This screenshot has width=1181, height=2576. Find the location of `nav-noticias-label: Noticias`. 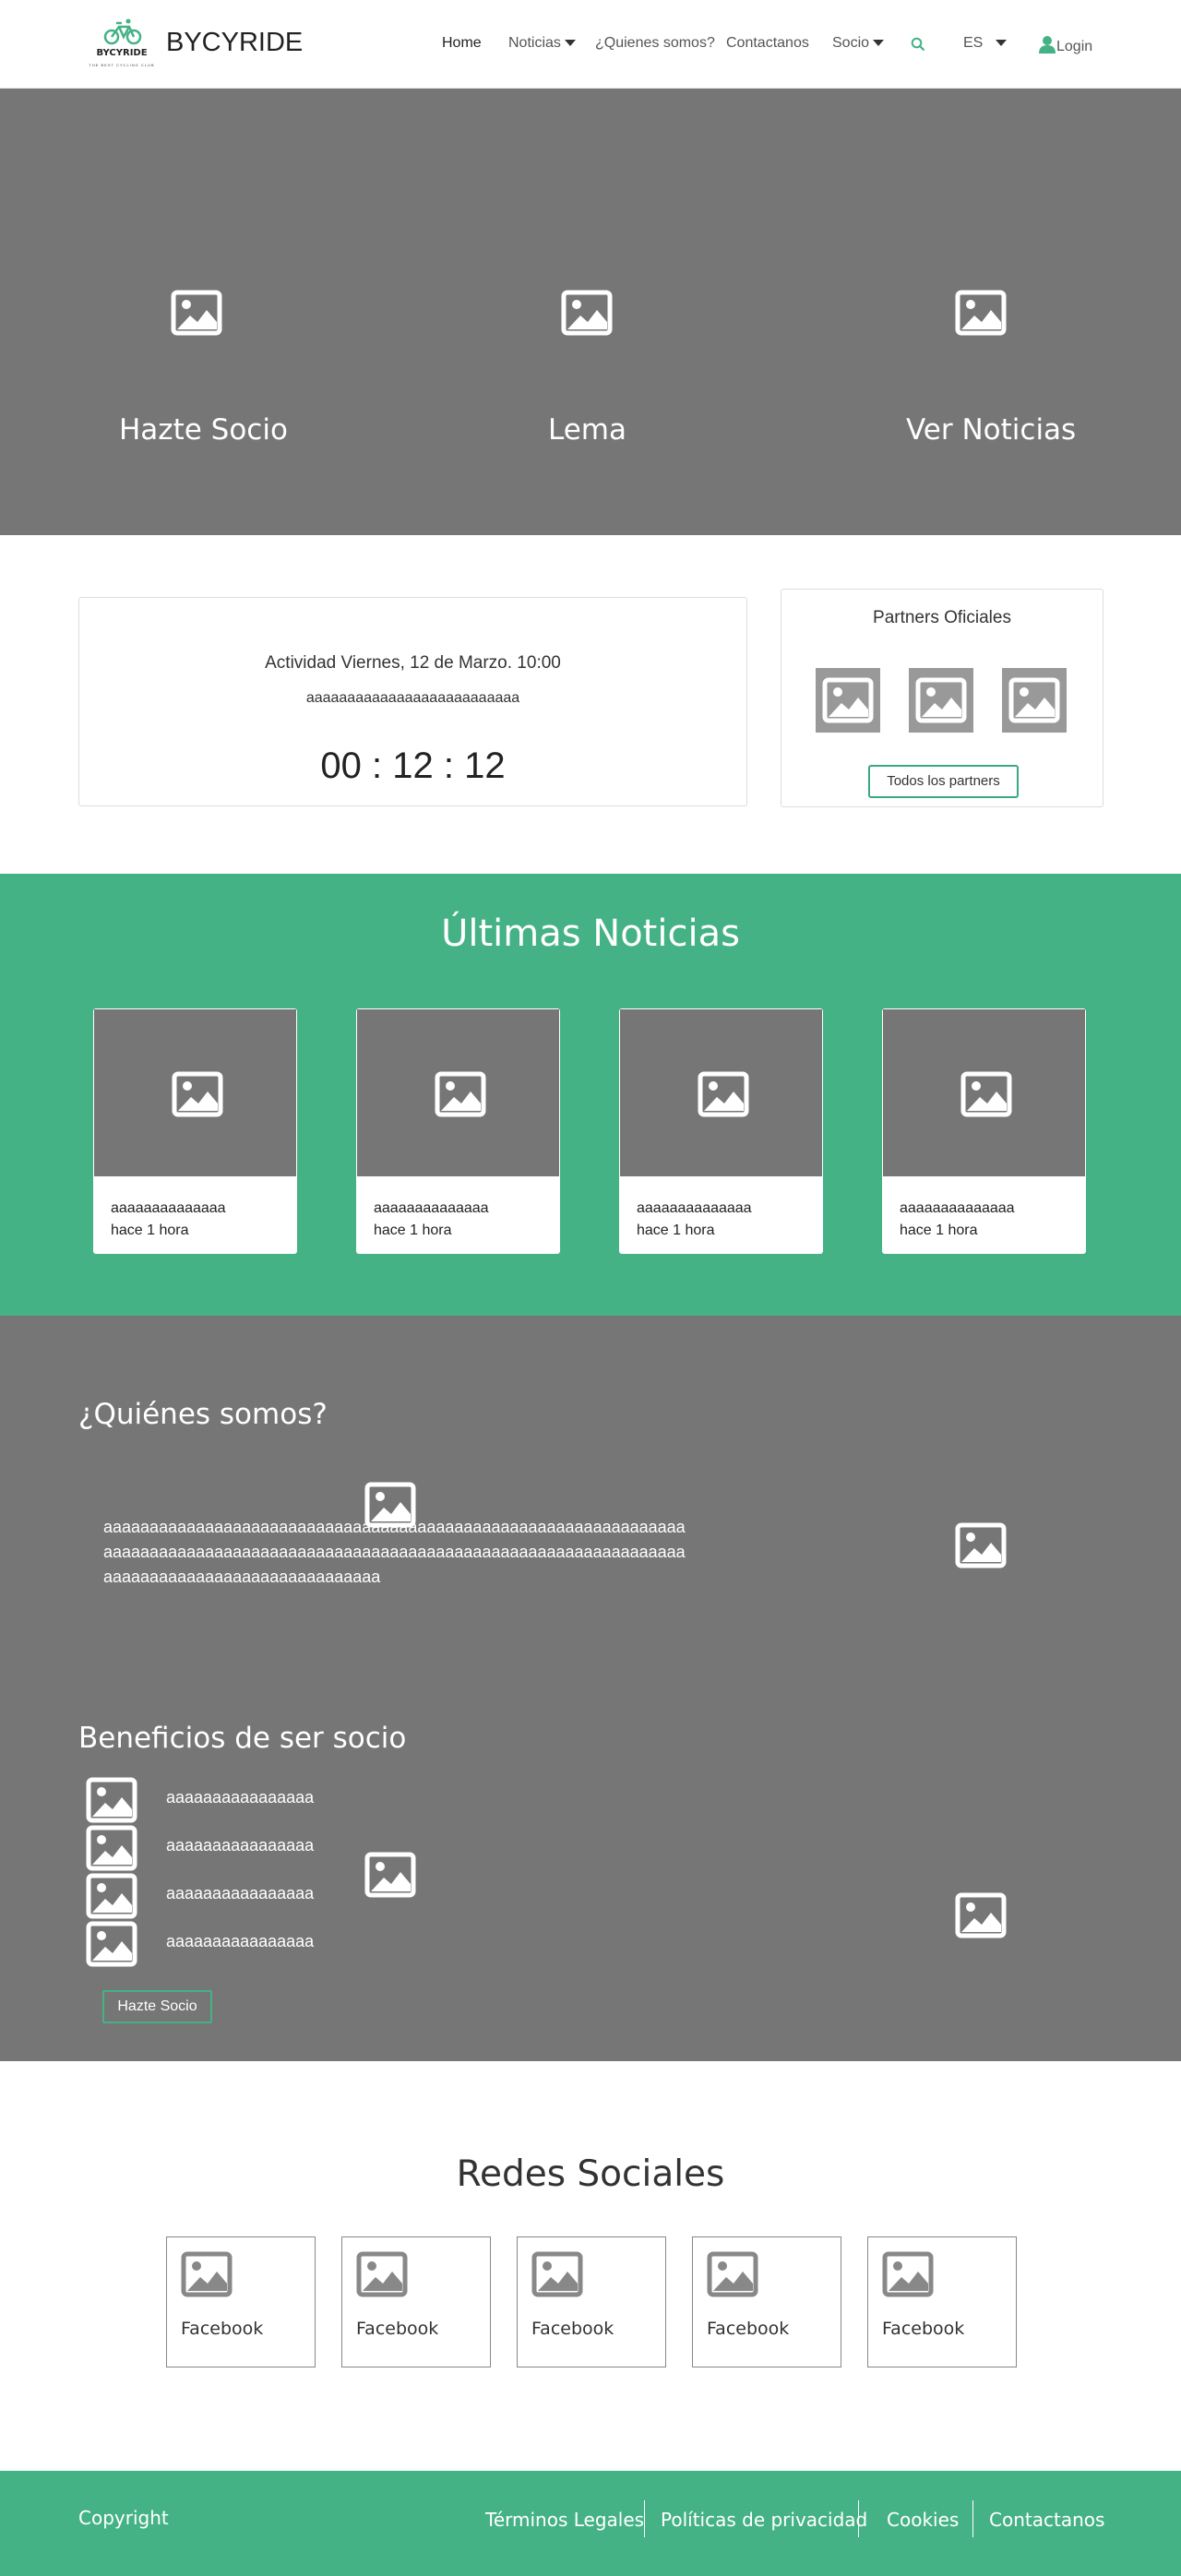

nav-noticias-label: Noticias is located at coordinates (534, 43).